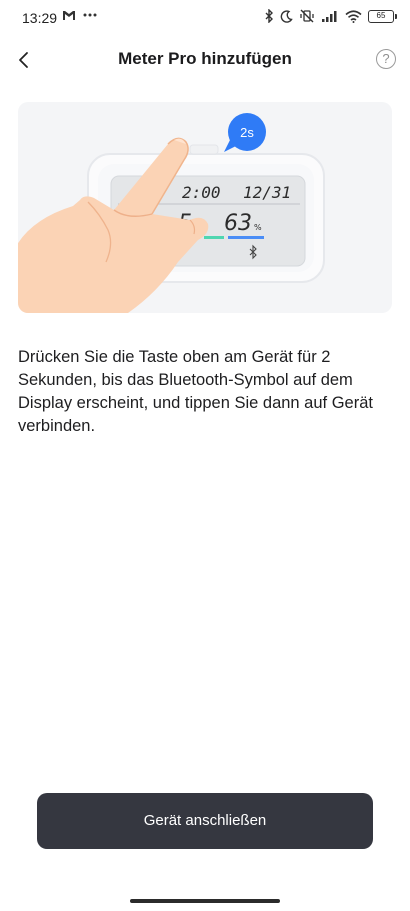 This screenshot has height=911, width=410. Describe the element at coordinates (238, 223) in the screenshot. I see `display-humidity: 63` at that location.